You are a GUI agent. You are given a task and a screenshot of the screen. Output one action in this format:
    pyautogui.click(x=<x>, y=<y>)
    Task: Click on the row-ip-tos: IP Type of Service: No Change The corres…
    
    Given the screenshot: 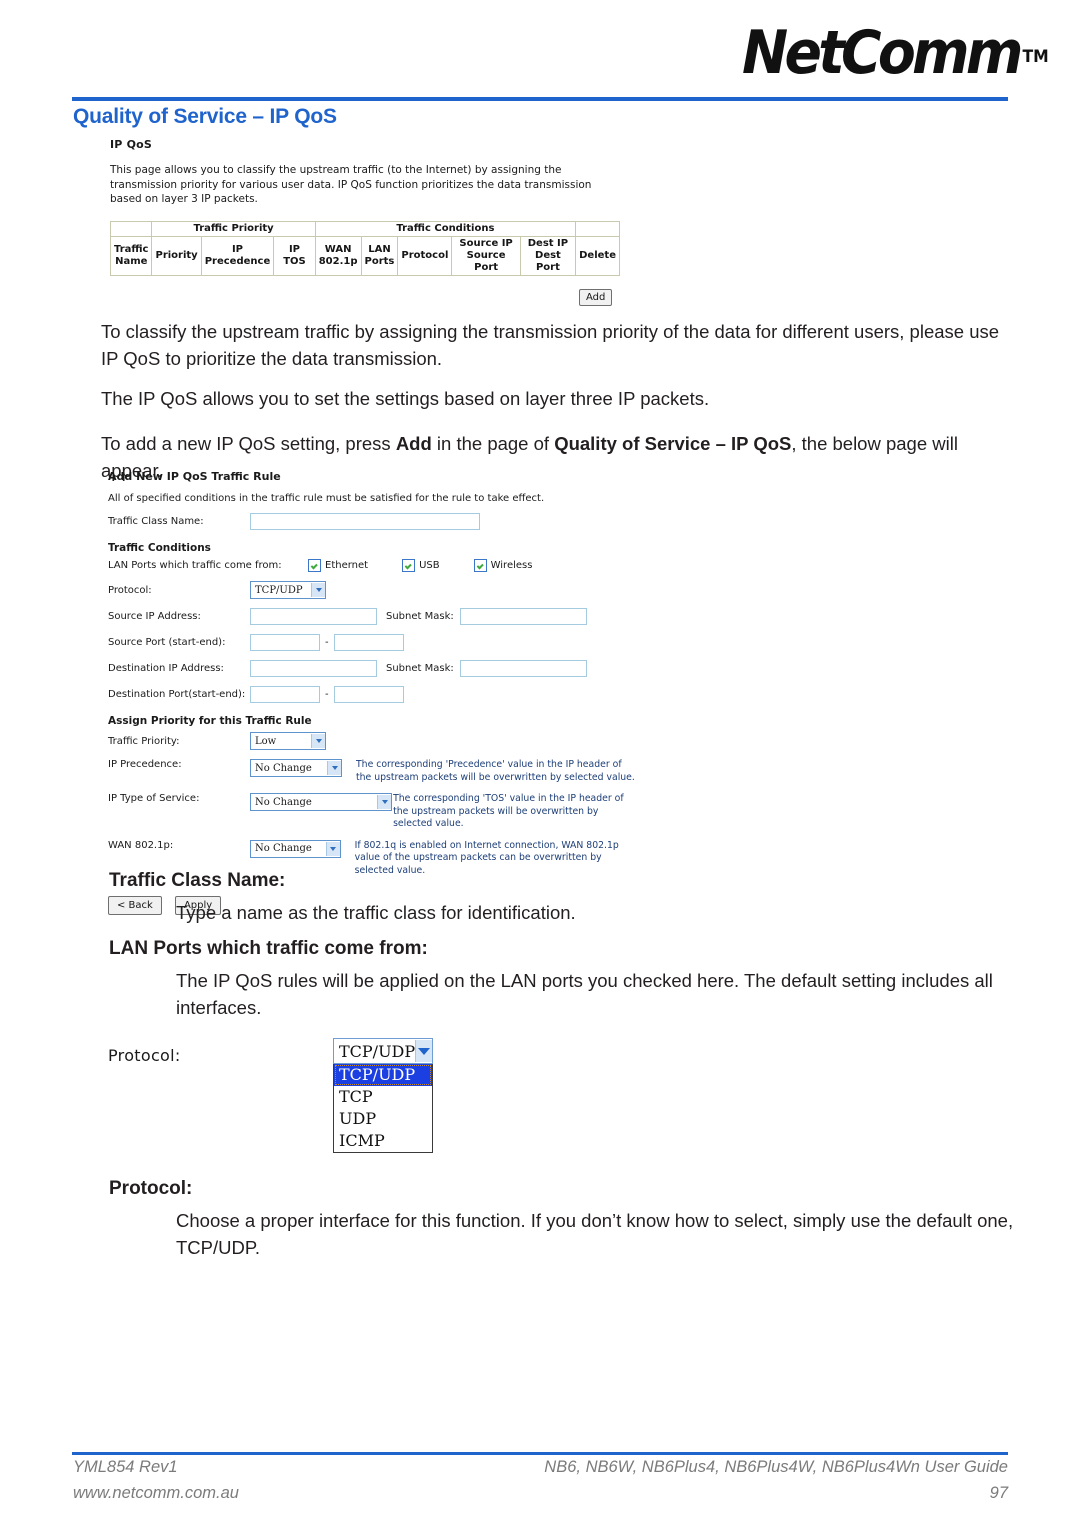 What is the action you would take?
    pyautogui.click(x=373, y=812)
    